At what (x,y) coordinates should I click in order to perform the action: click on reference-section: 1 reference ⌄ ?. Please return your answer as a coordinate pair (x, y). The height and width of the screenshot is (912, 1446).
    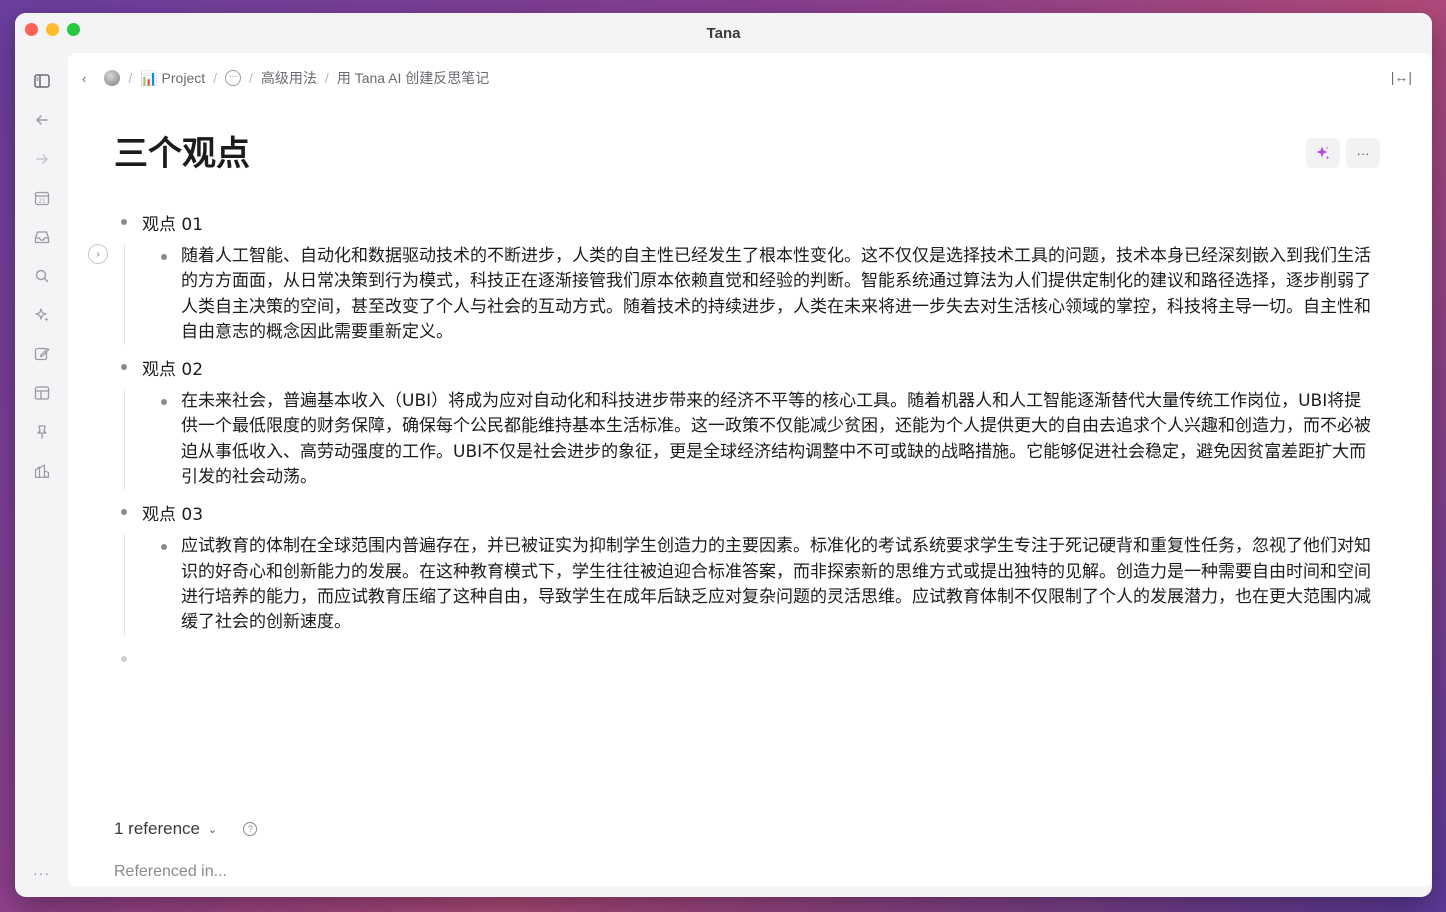
    Looking at the image, I should click on (186, 829).